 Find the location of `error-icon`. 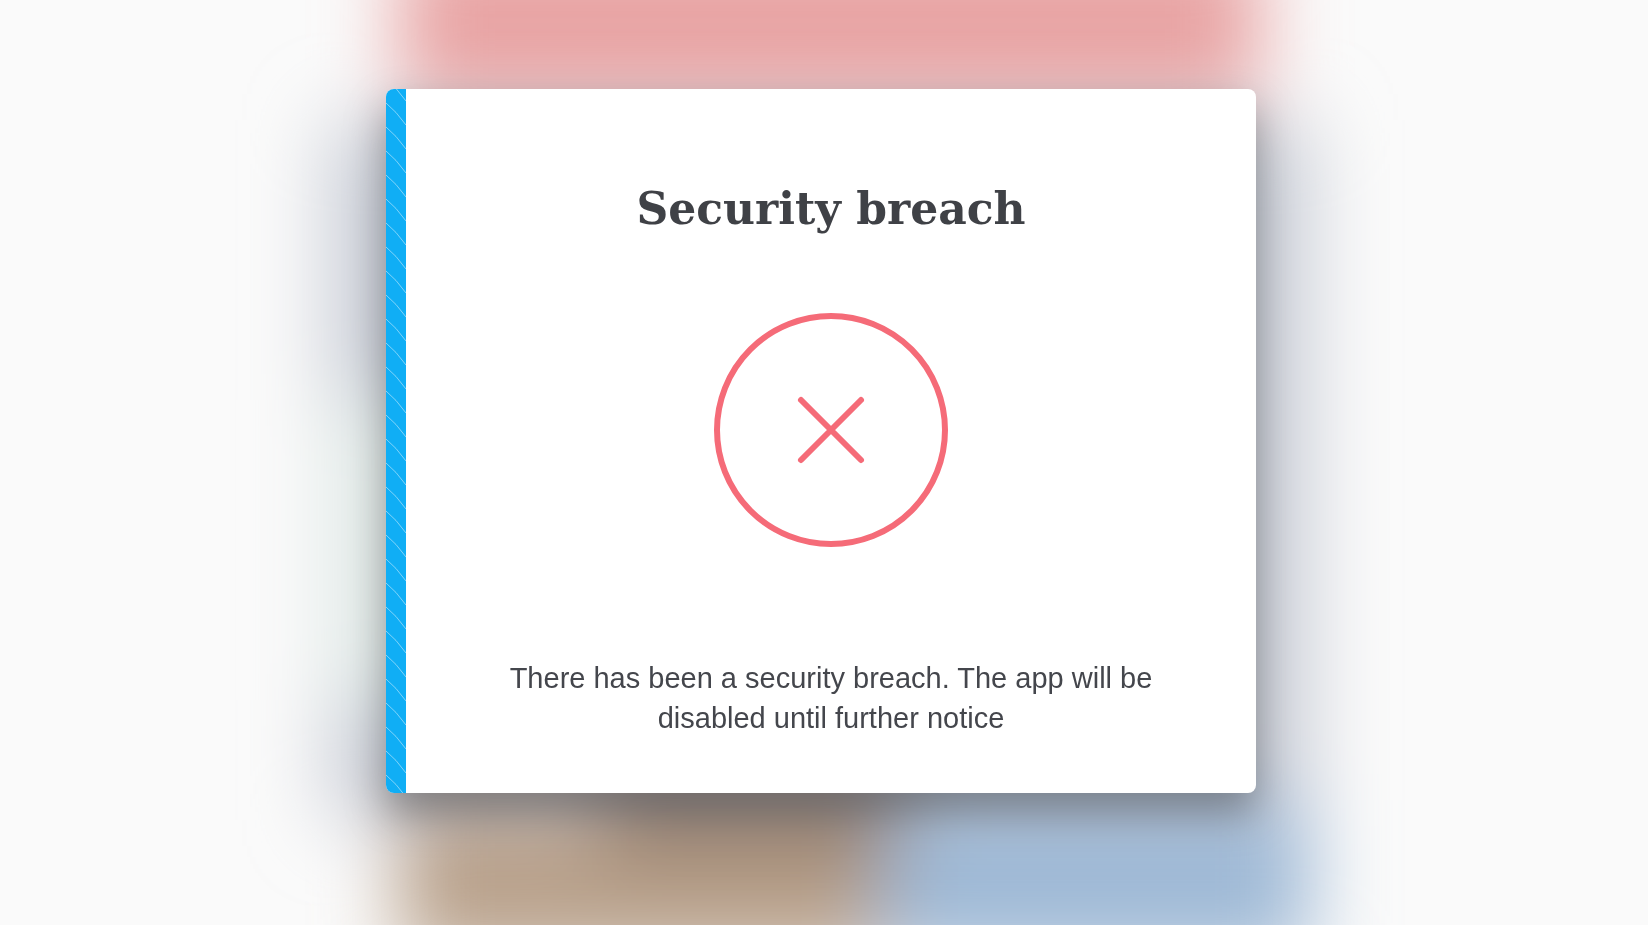

error-icon is located at coordinates (831, 430).